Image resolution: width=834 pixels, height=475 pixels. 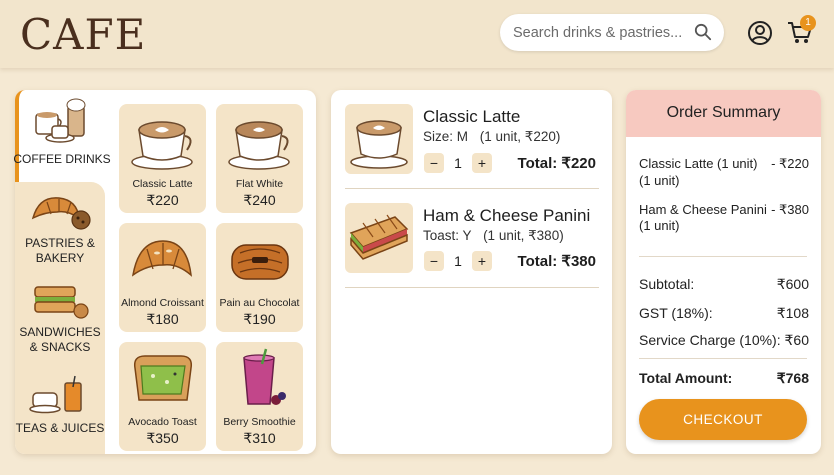 What do you see at coordinates (259, 438) in the screenshot?
I see `product-price: ₹310` at bounding box center [259, 438].